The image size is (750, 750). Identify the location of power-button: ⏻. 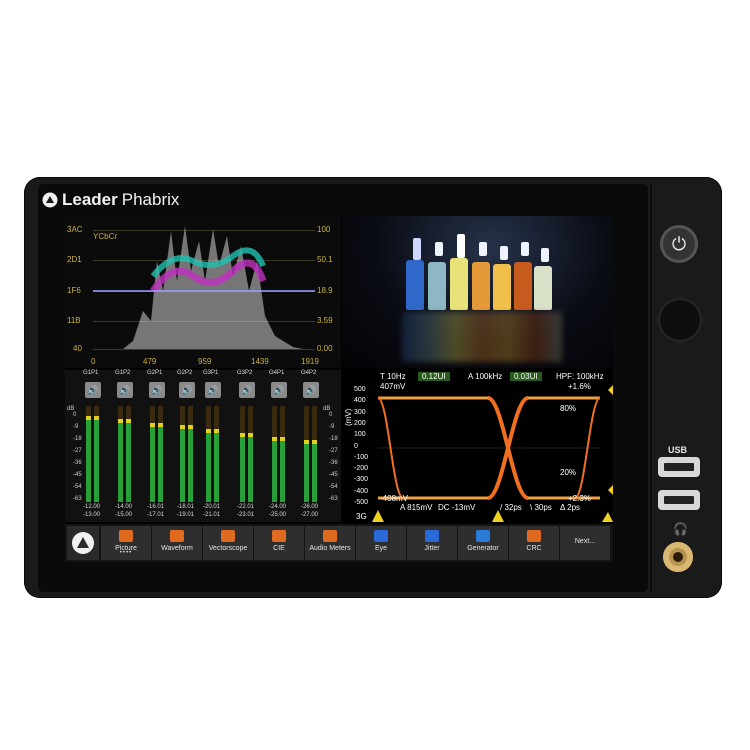
(679, 244).